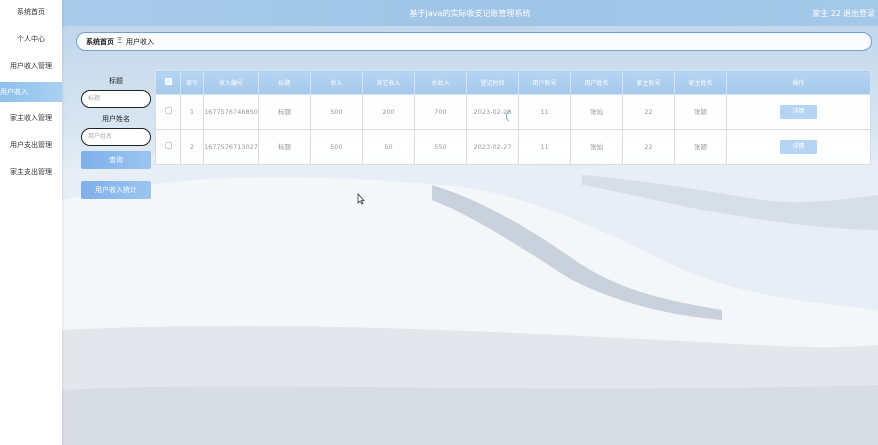  Describe the element at coordinates (116, 160) in the screenshot. I see `query-button: 查询` at that location.